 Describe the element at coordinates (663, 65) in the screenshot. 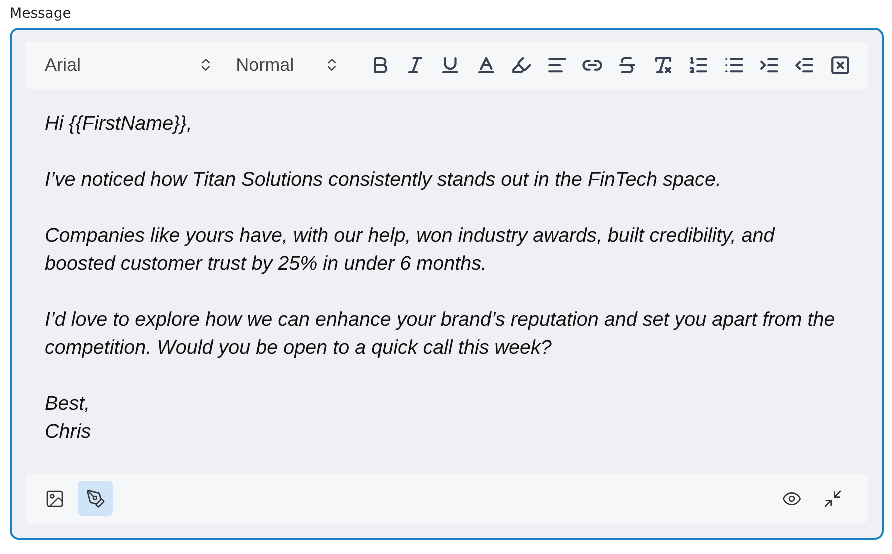

I see `clear-format-icon` at that location.